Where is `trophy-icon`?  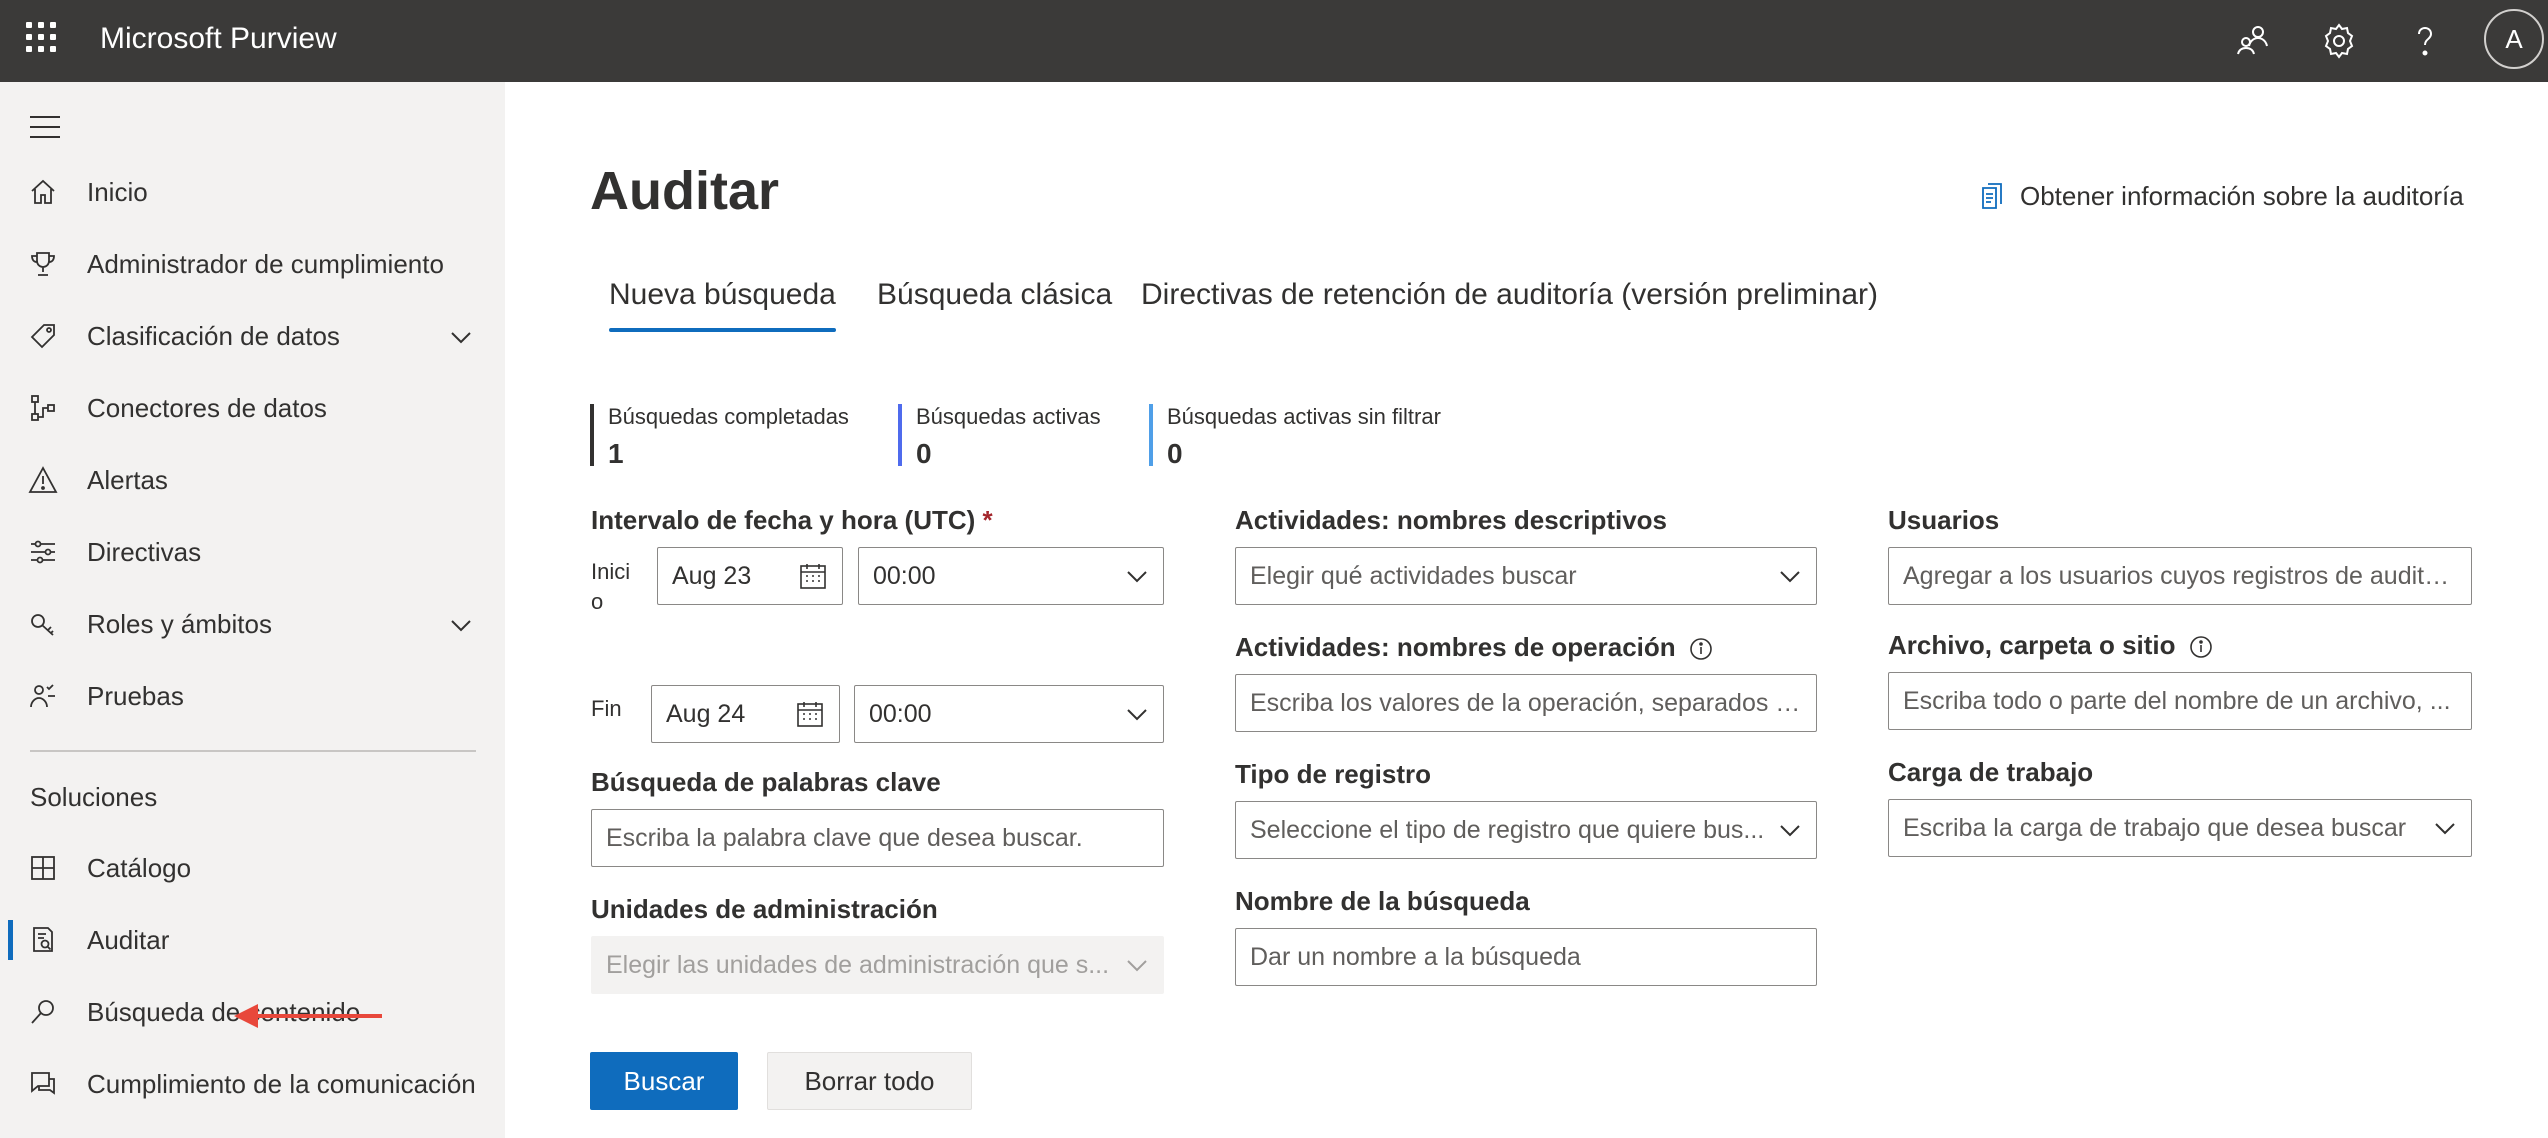
trophy-icon is located at coordinates (43, 264).